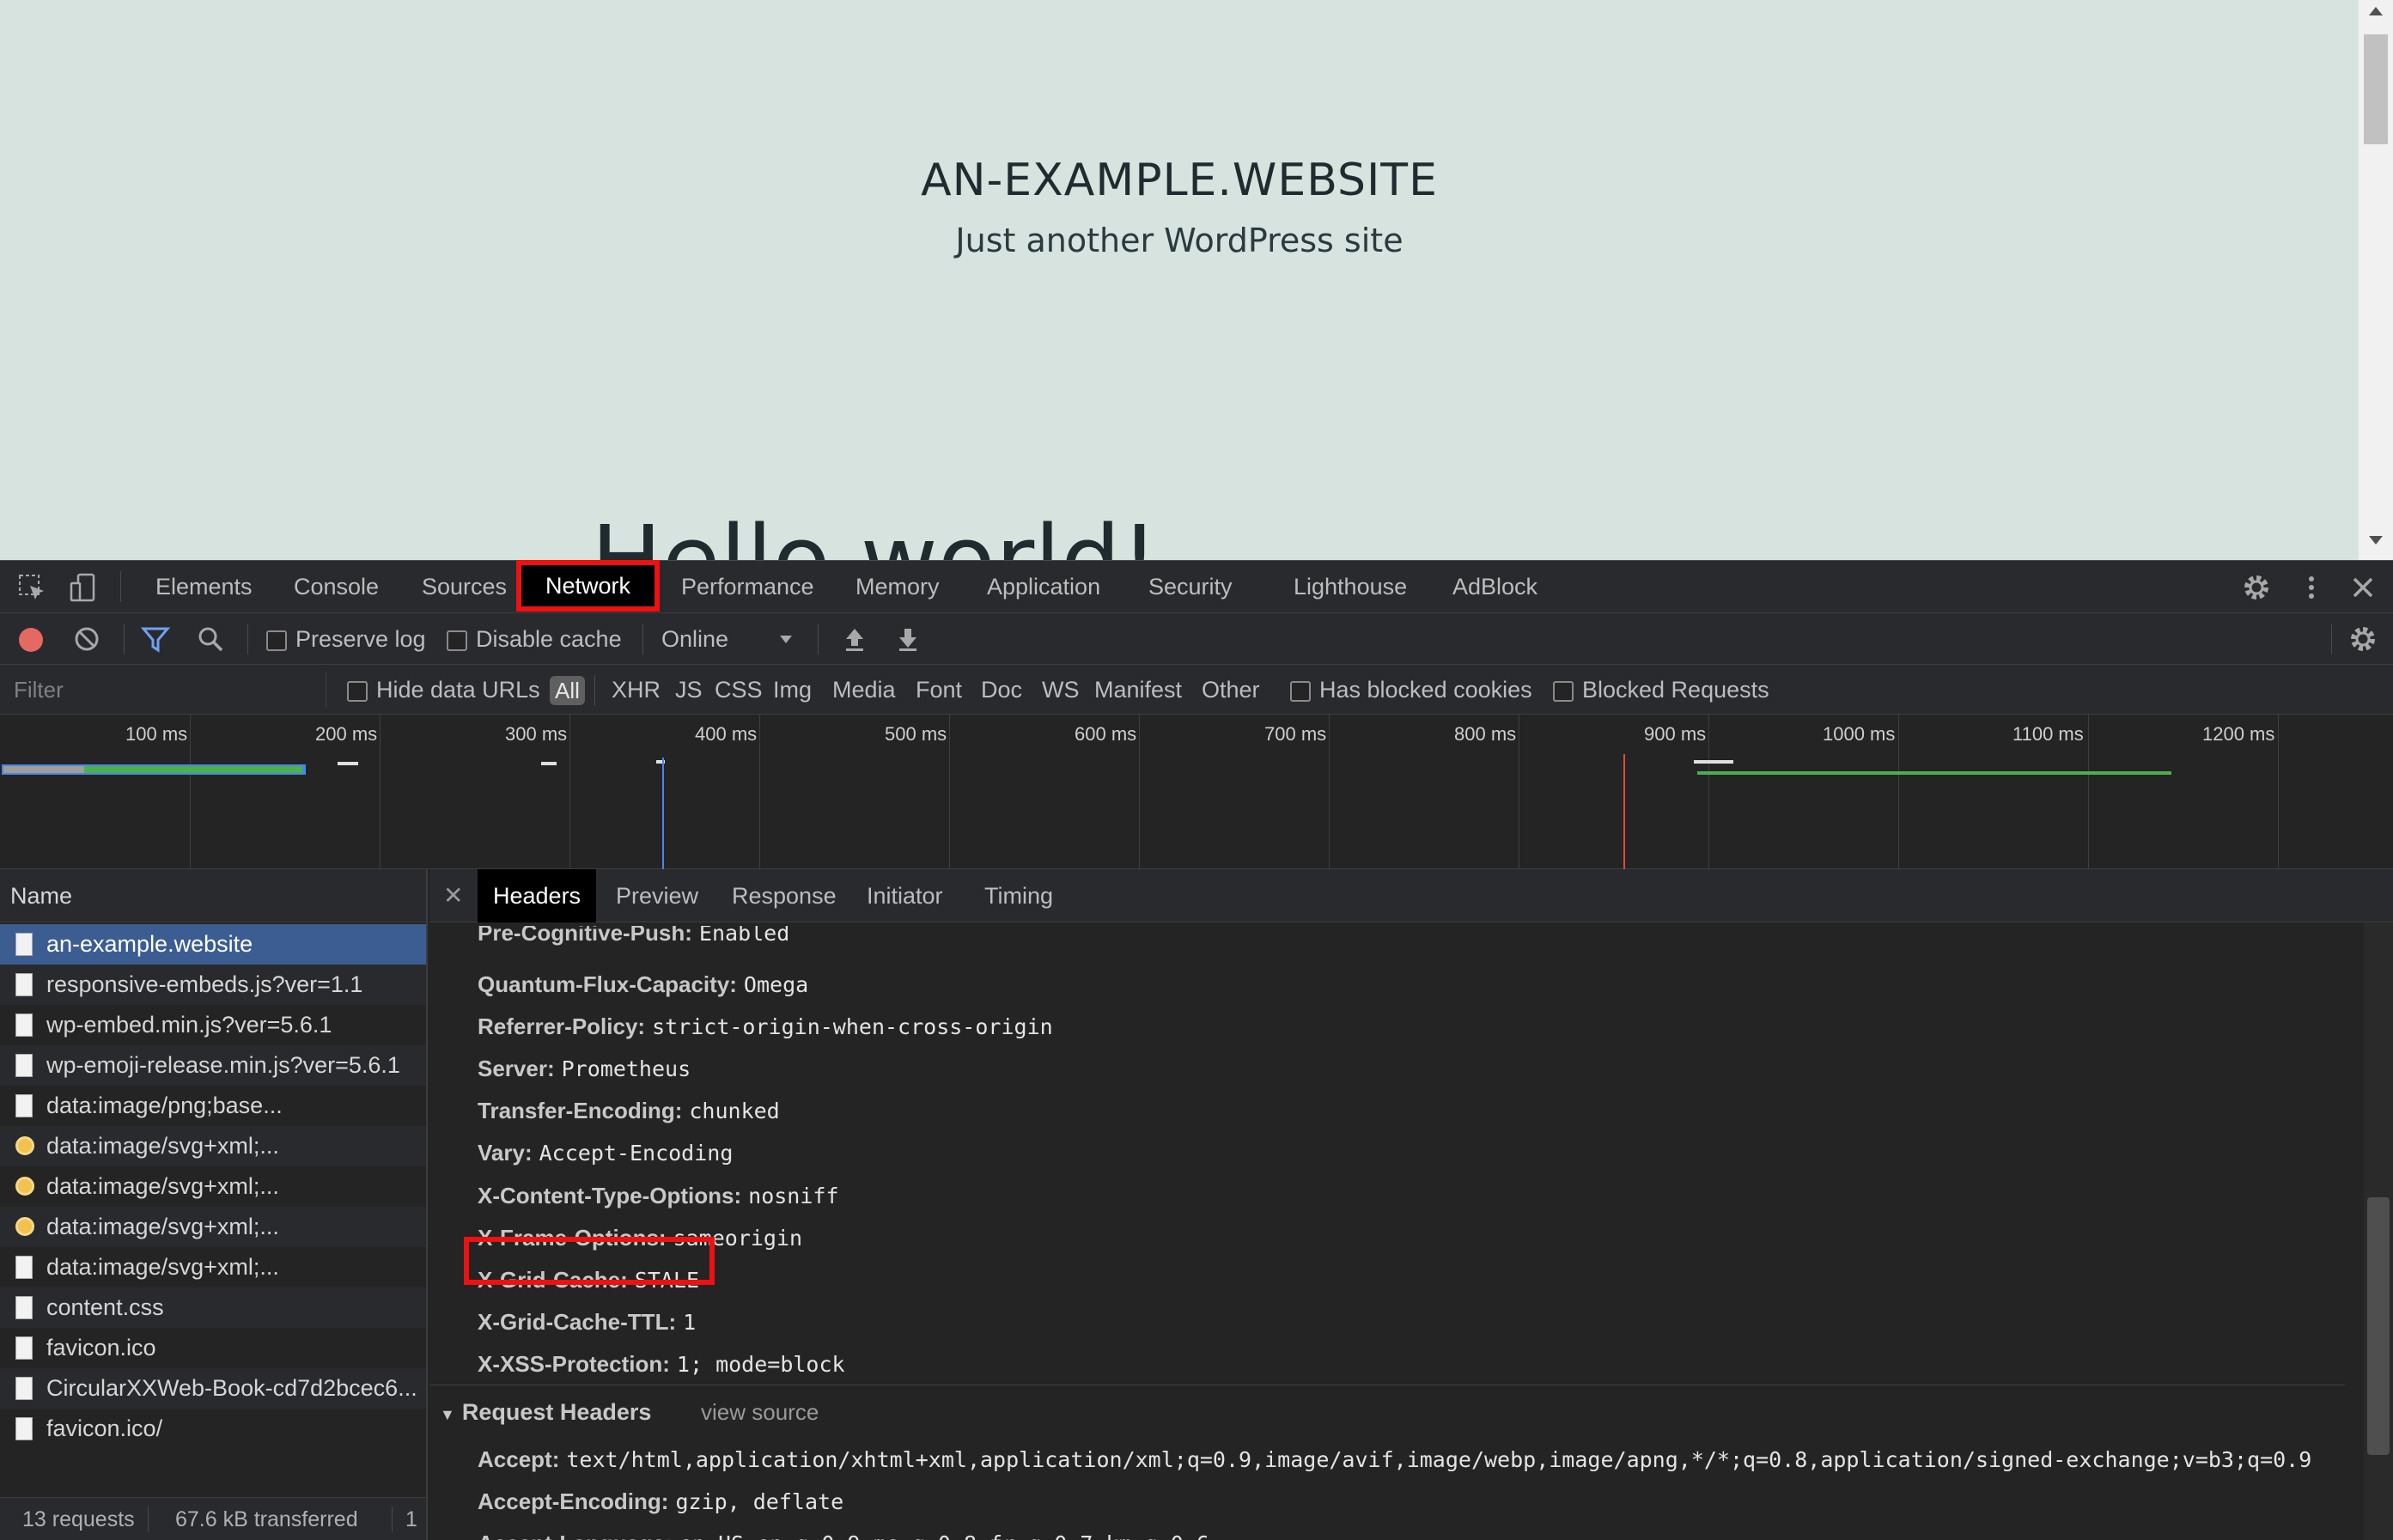 The height and width of the screenshot is (1540, 2393). Describe the element at coordinates (1061, 690) in the screenshot. I see `filter-type-ws: WS` at that location.